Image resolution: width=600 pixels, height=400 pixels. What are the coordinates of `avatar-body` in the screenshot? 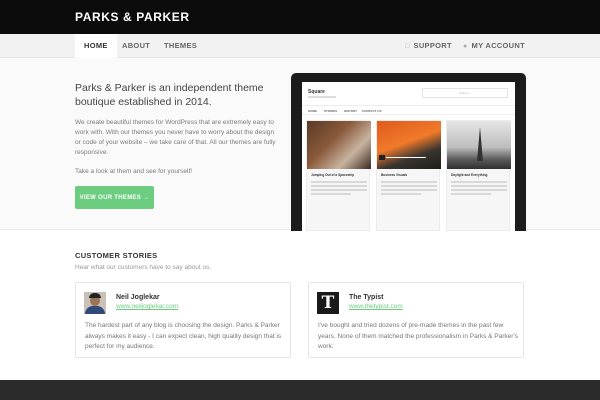 It's located at (95, 310).